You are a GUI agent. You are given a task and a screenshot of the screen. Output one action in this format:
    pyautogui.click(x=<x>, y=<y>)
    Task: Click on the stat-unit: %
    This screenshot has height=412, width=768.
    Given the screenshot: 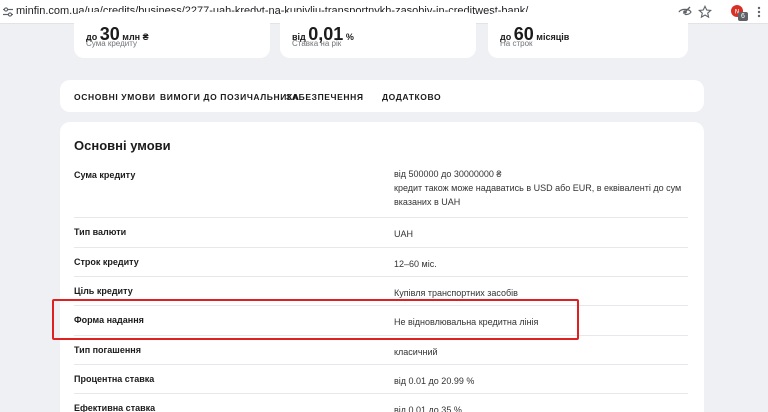 What is the action you would take?
    pyautogui.click(x=349, y=37)
    